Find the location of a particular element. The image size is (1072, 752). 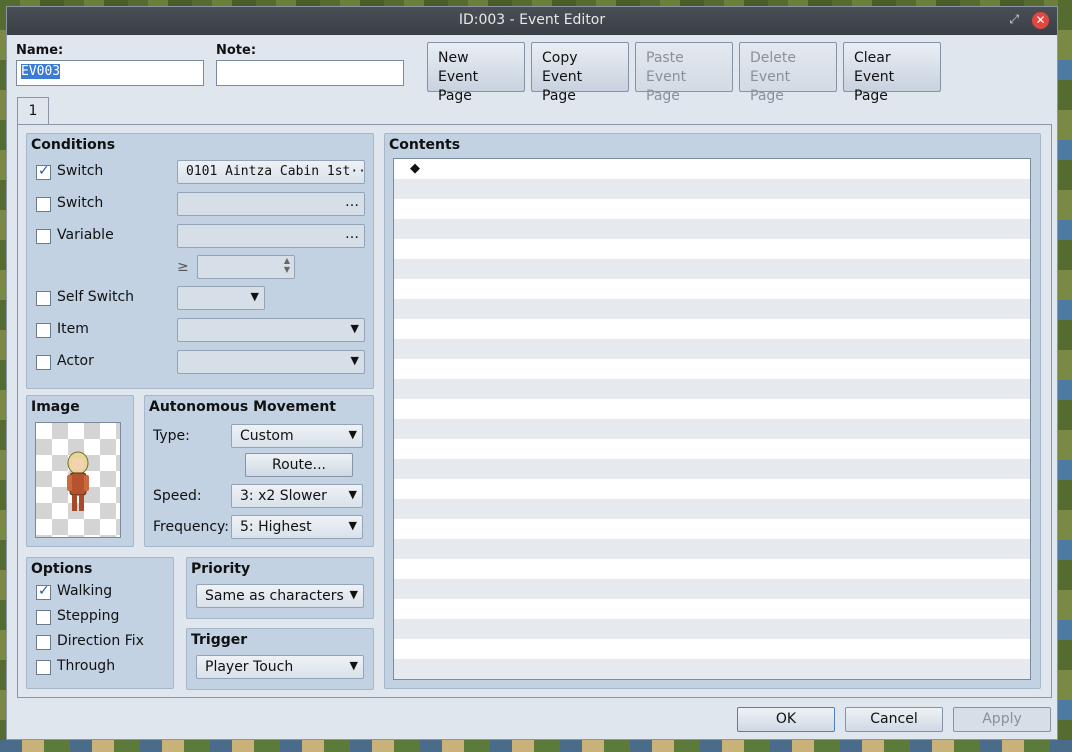

new-event-page-button: New Event Page is located at coordinates (476, 73).